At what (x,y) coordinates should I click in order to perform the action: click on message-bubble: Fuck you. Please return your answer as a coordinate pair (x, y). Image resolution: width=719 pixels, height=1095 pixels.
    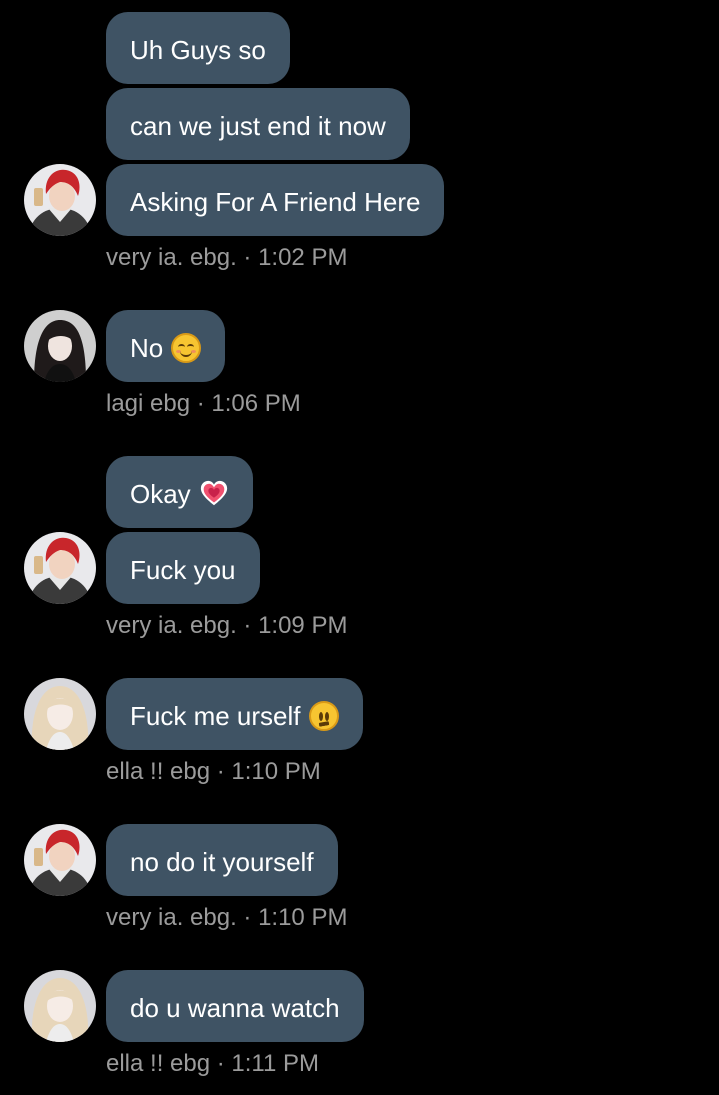
    Looking at the image, I should click on (183, 568).